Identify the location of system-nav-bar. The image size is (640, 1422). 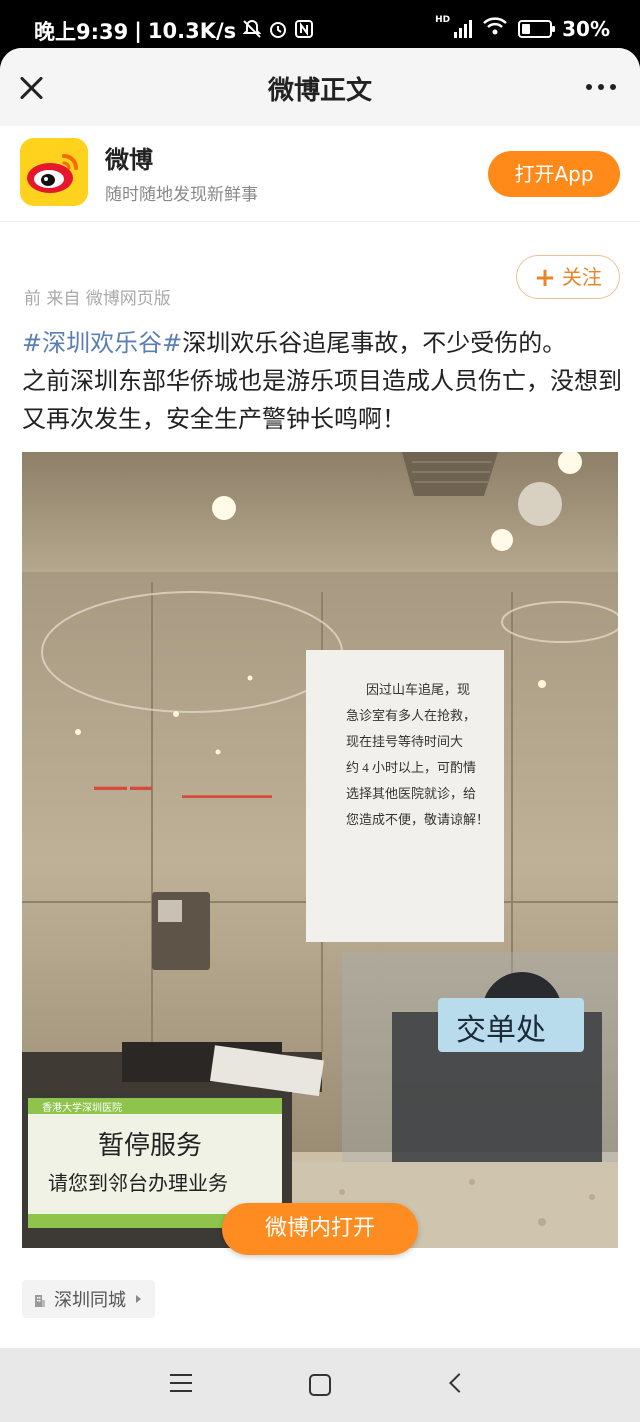
(320, 1385).